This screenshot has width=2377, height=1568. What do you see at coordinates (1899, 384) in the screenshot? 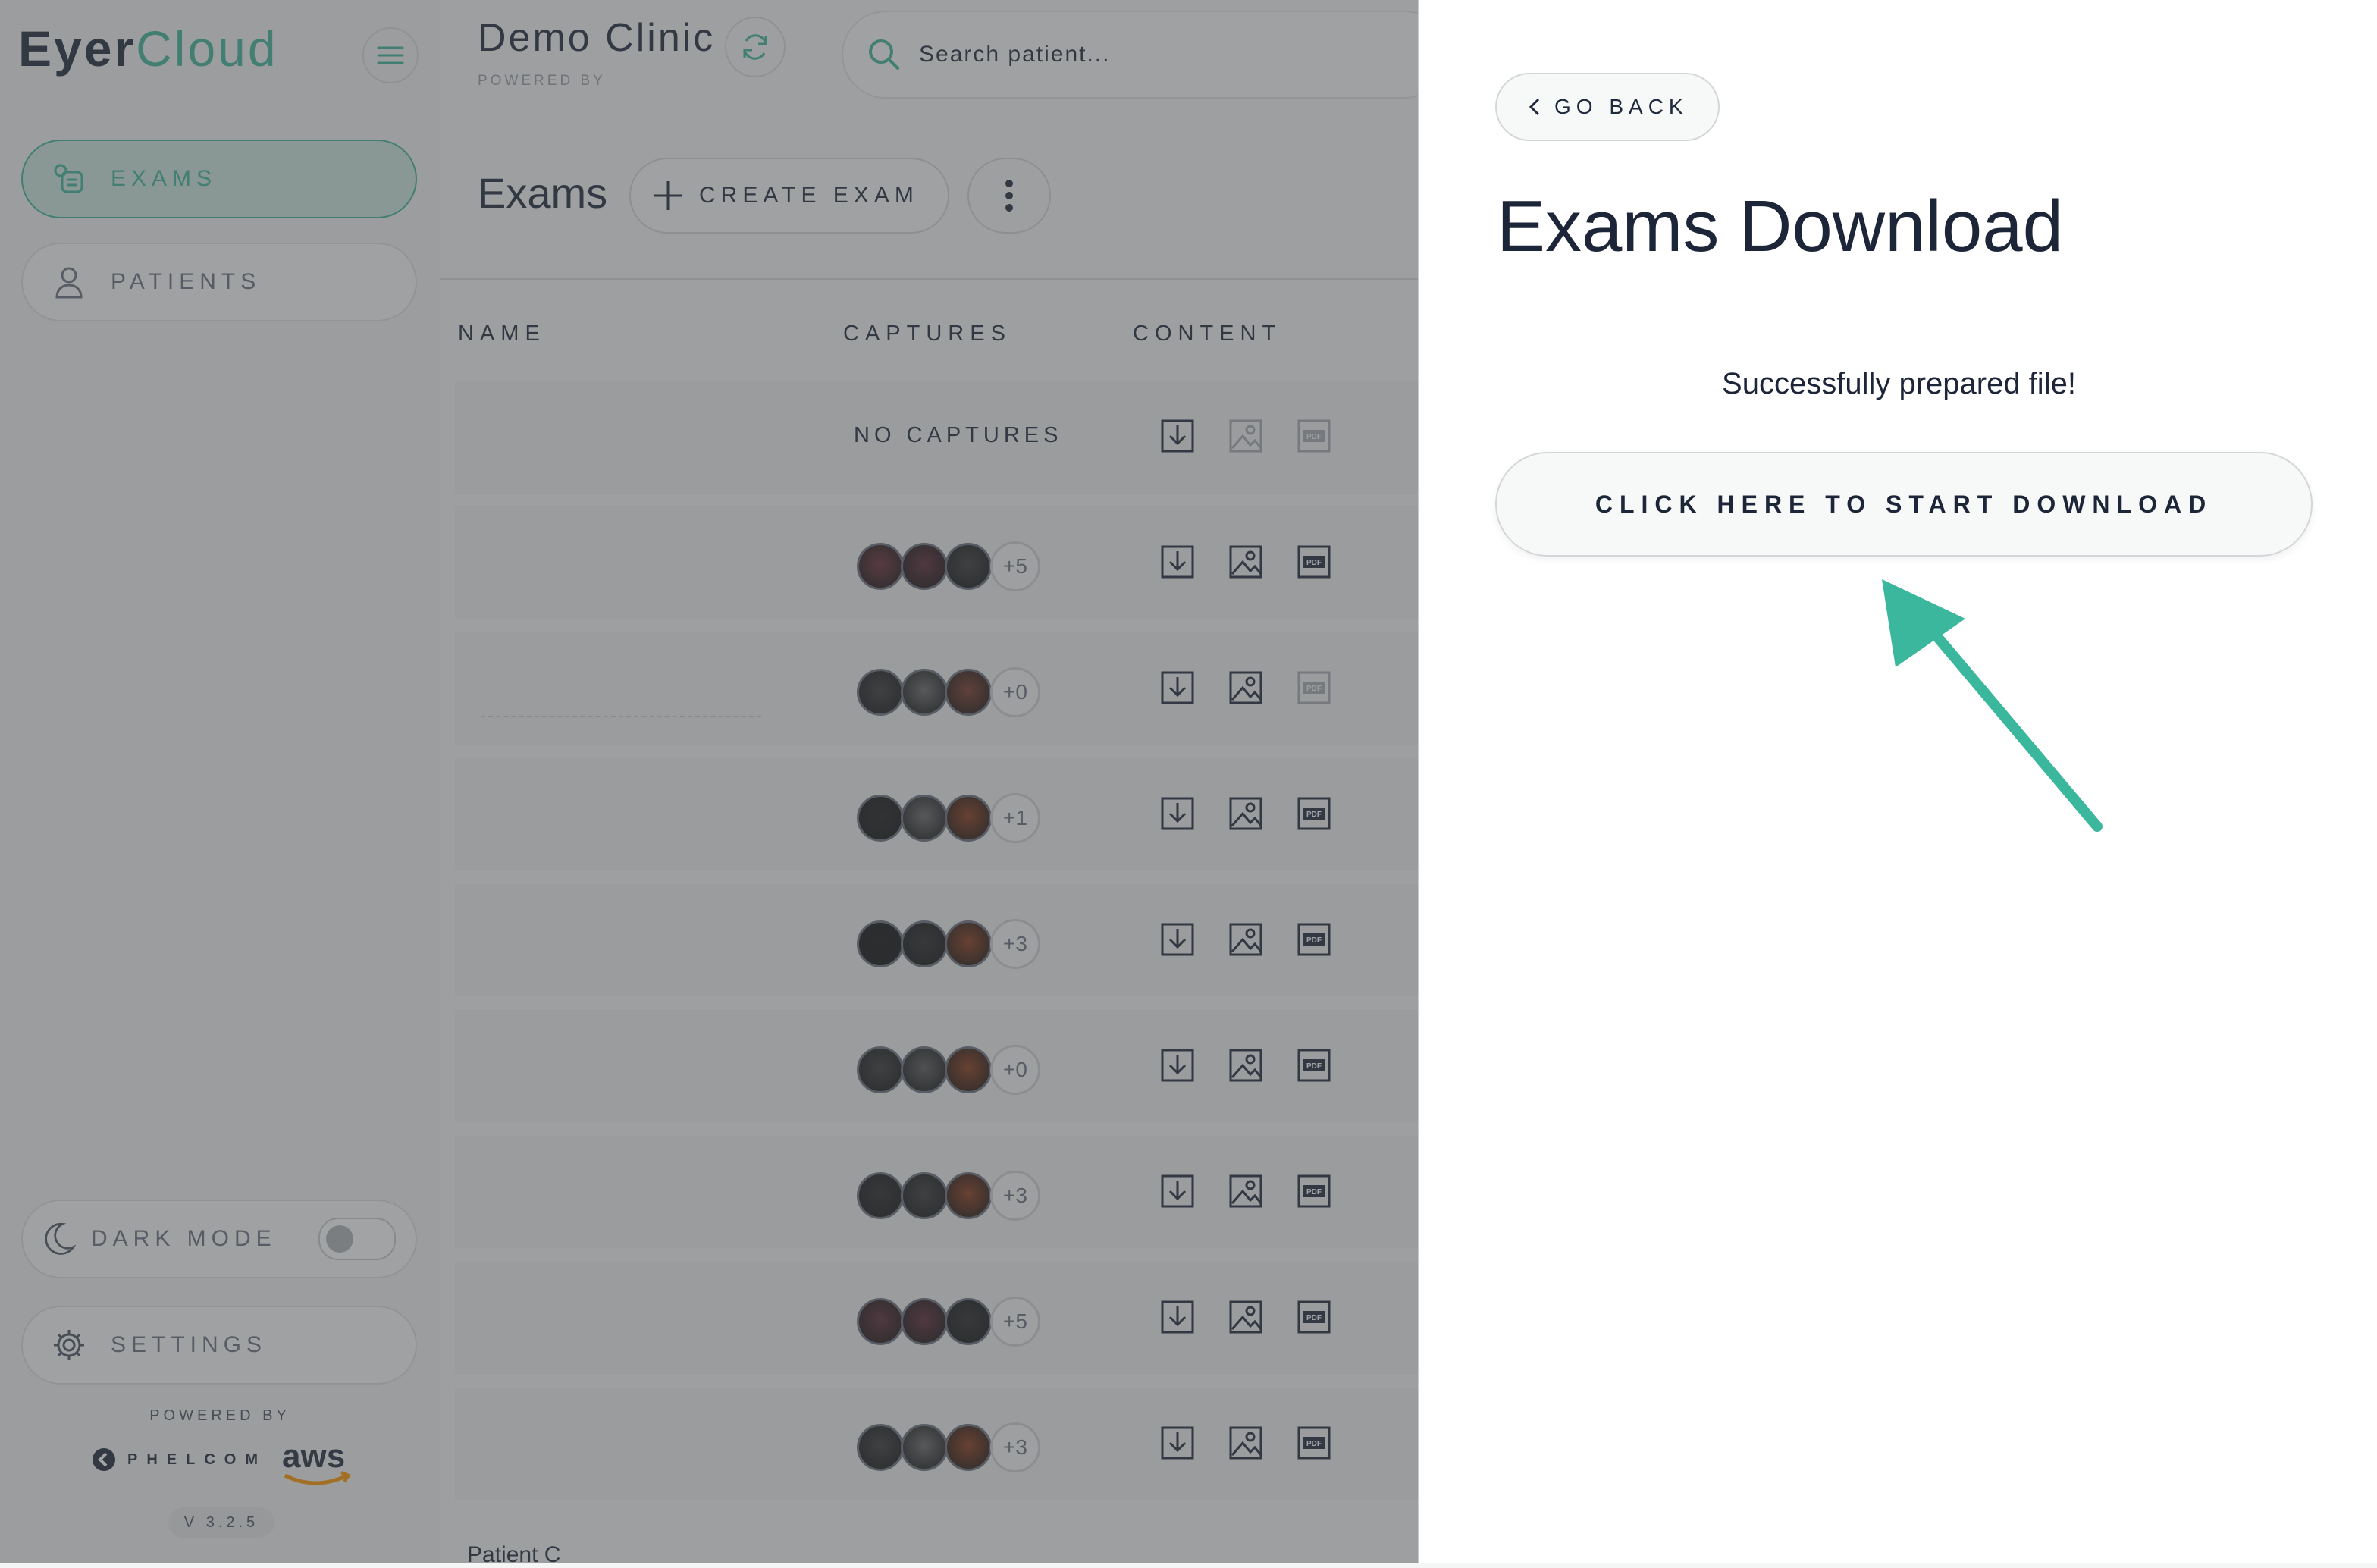
I see `status-message: Successfully prepared file!` at bounding box center [1899, 384].